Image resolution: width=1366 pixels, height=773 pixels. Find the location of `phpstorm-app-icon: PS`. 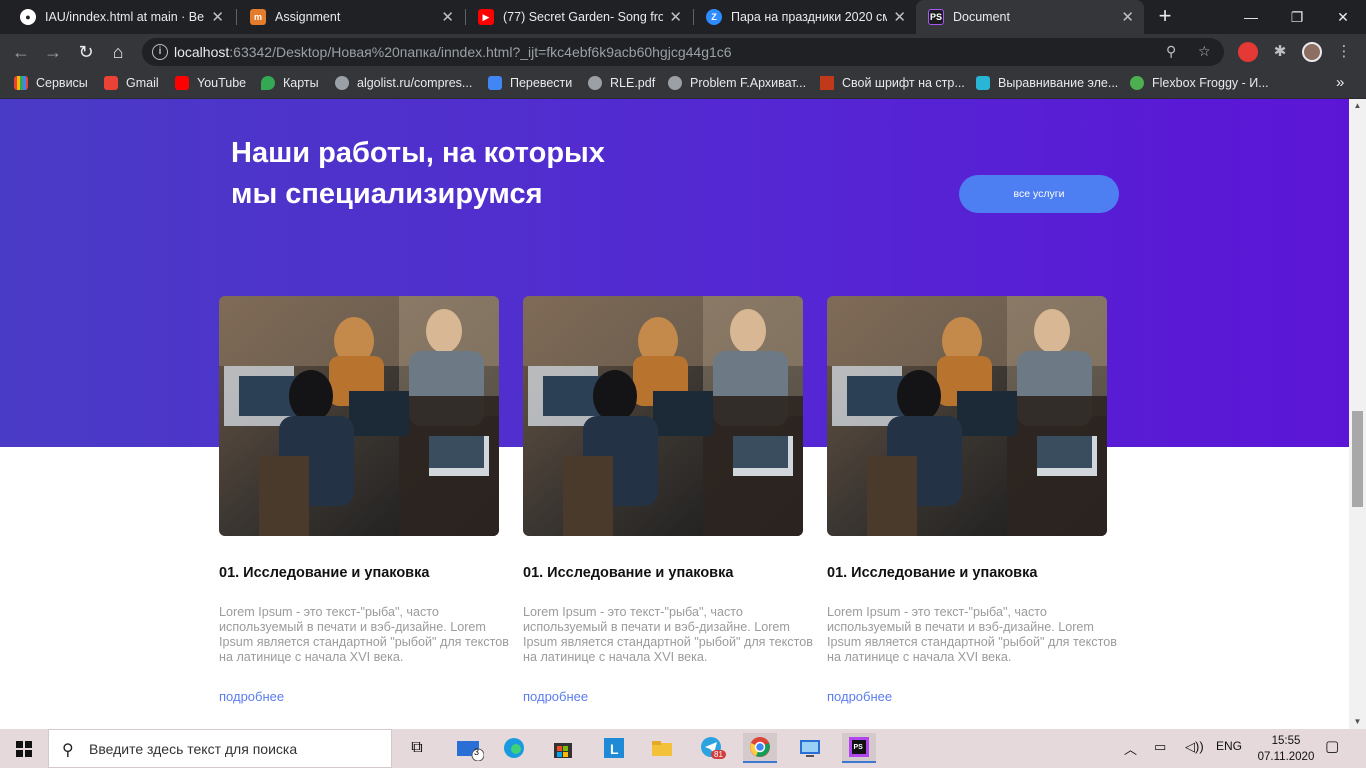

phpstorm-app-icon: PS is located at coordinates (859, 748).